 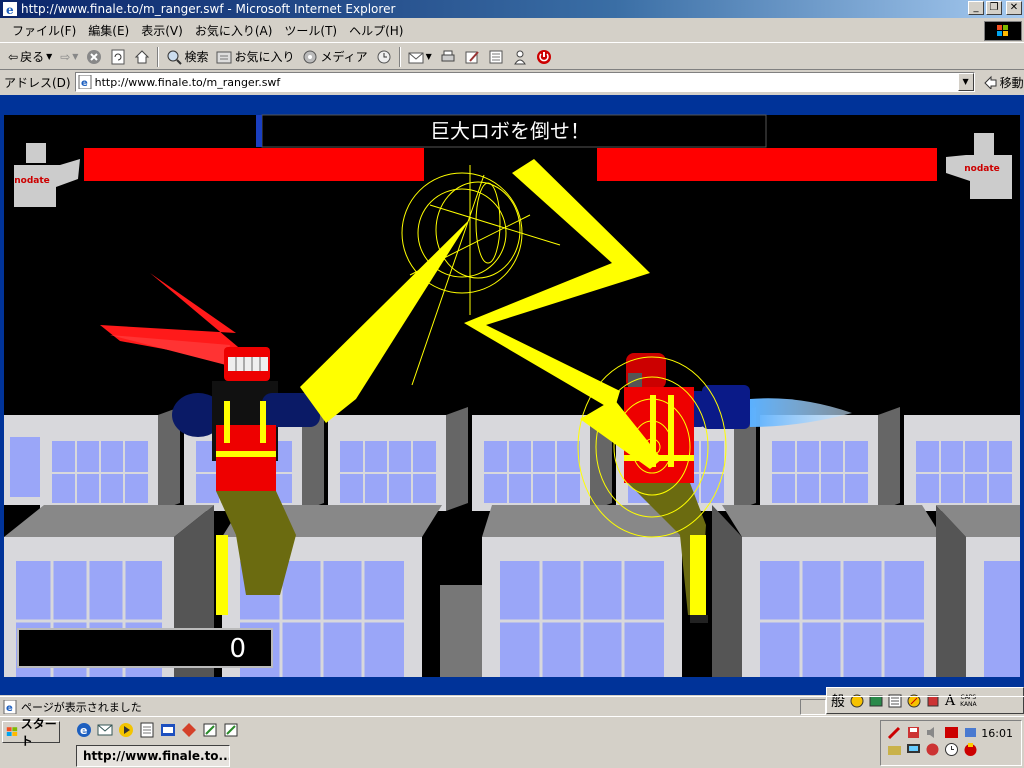 I want to click on address-bar: アドレス(D) e ▼ 移動, so click(x=512, y=82).